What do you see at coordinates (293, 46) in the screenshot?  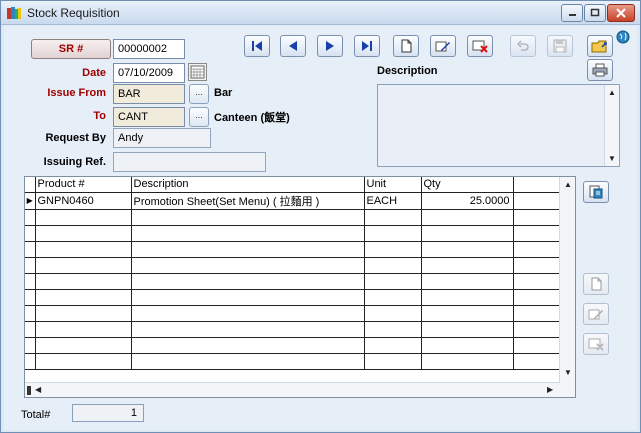 I see `previous-record-button` at bounding box center [293, 46].